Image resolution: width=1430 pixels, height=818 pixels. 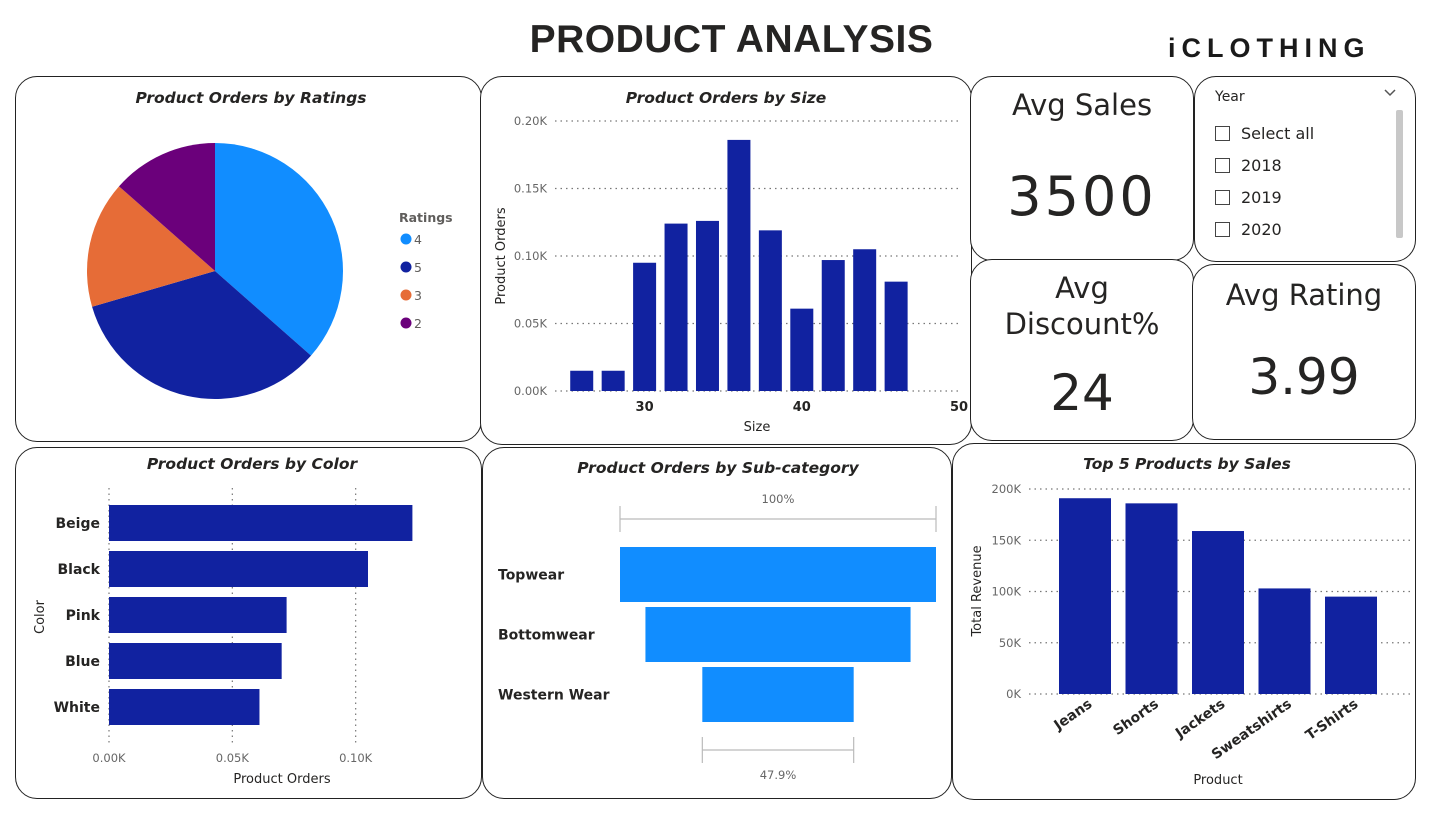 I want to click on avg-sales-card: Avg Sales 3500, so click(x=1082, y=168).